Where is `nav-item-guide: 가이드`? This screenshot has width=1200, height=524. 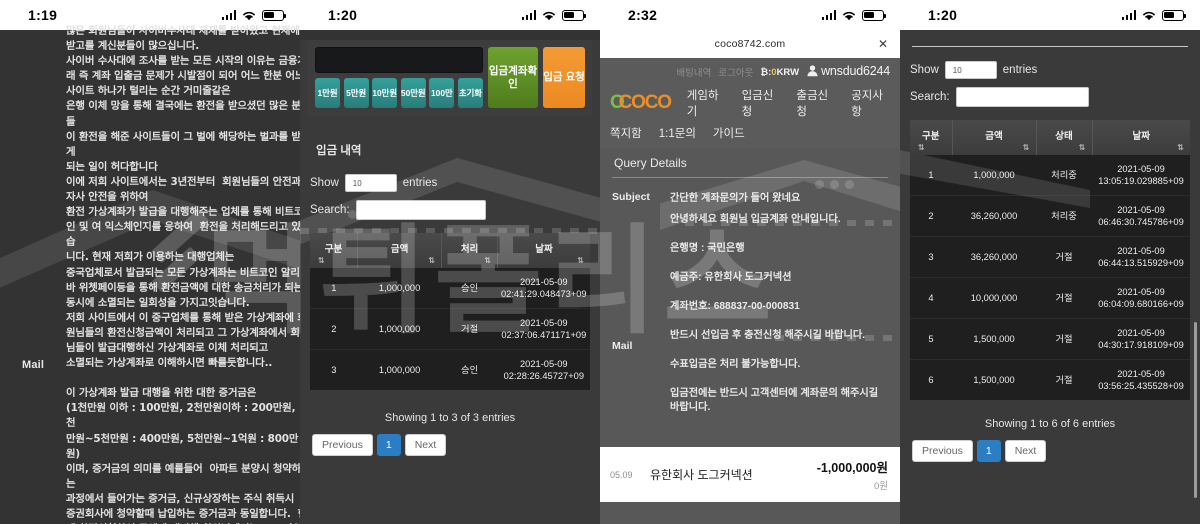
nav-item-guide: 가이드 is located at coordinates (729, 133).